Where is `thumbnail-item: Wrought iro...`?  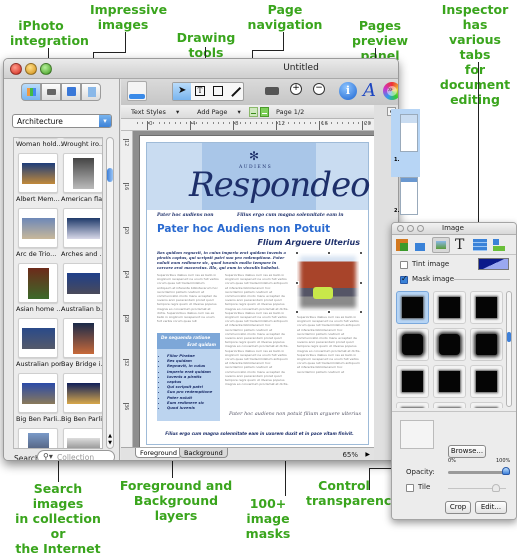 thumbnail-item: Wrought iro... is located at coordinates (81, 145).